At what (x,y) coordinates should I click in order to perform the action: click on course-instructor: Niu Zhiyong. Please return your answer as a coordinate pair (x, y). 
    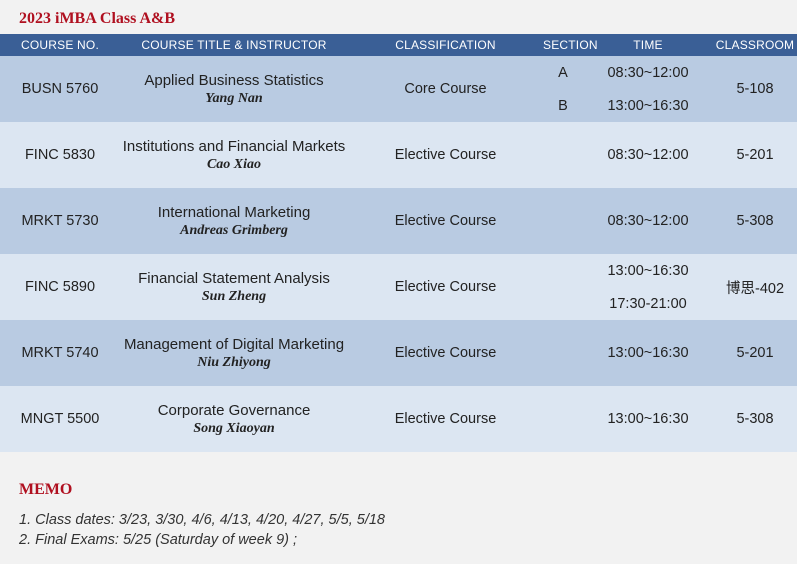
    Looking at the image, I should click on (234, 362).